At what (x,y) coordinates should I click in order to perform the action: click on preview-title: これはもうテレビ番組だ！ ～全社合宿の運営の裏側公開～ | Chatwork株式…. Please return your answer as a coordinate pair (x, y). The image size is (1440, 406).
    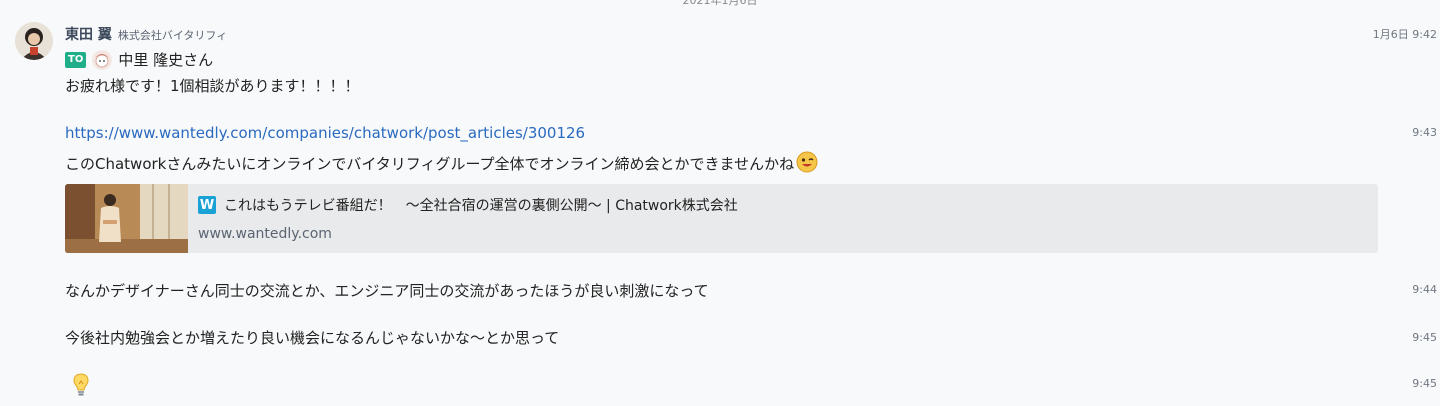
    Looking at the image, I should click on (481, 205).